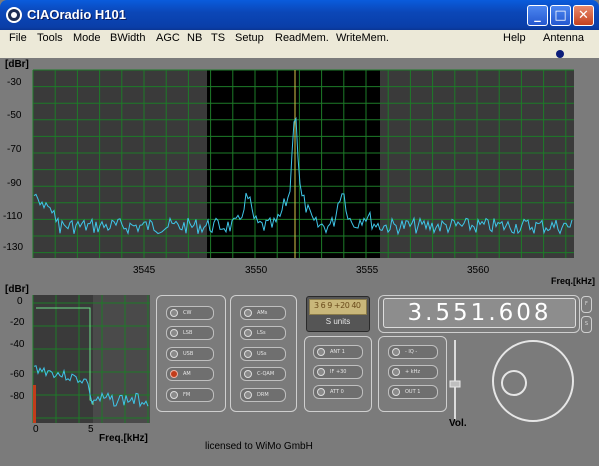 Image resolution: width=599 pixels, height=466 pixels. I want to click on submode-label: DRM, so click(263, 395).